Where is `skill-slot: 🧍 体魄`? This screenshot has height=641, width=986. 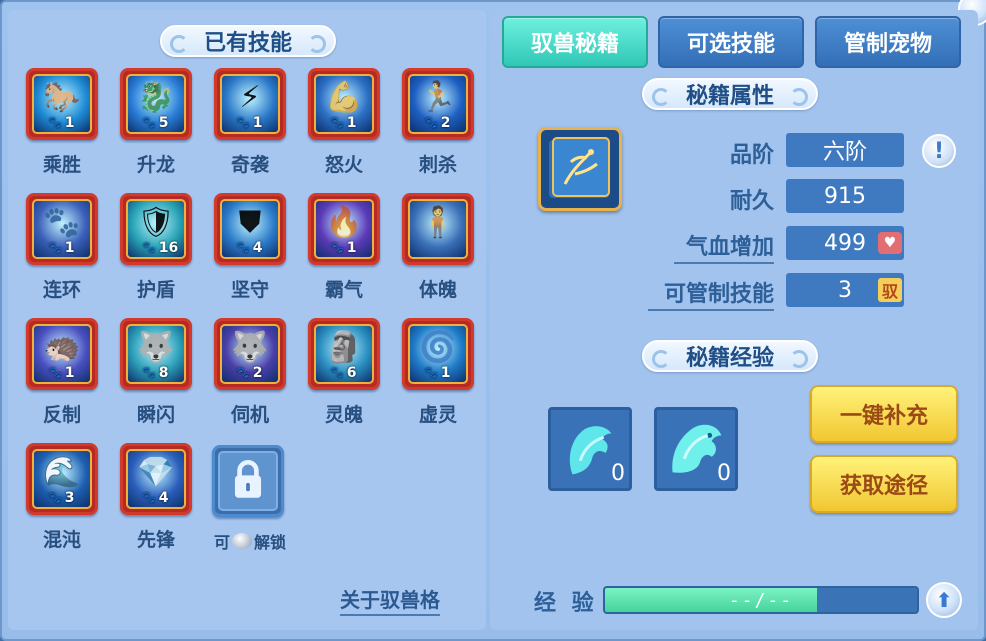
skill-slot: 🧍 体魄 is located at coordinates (438, 248).